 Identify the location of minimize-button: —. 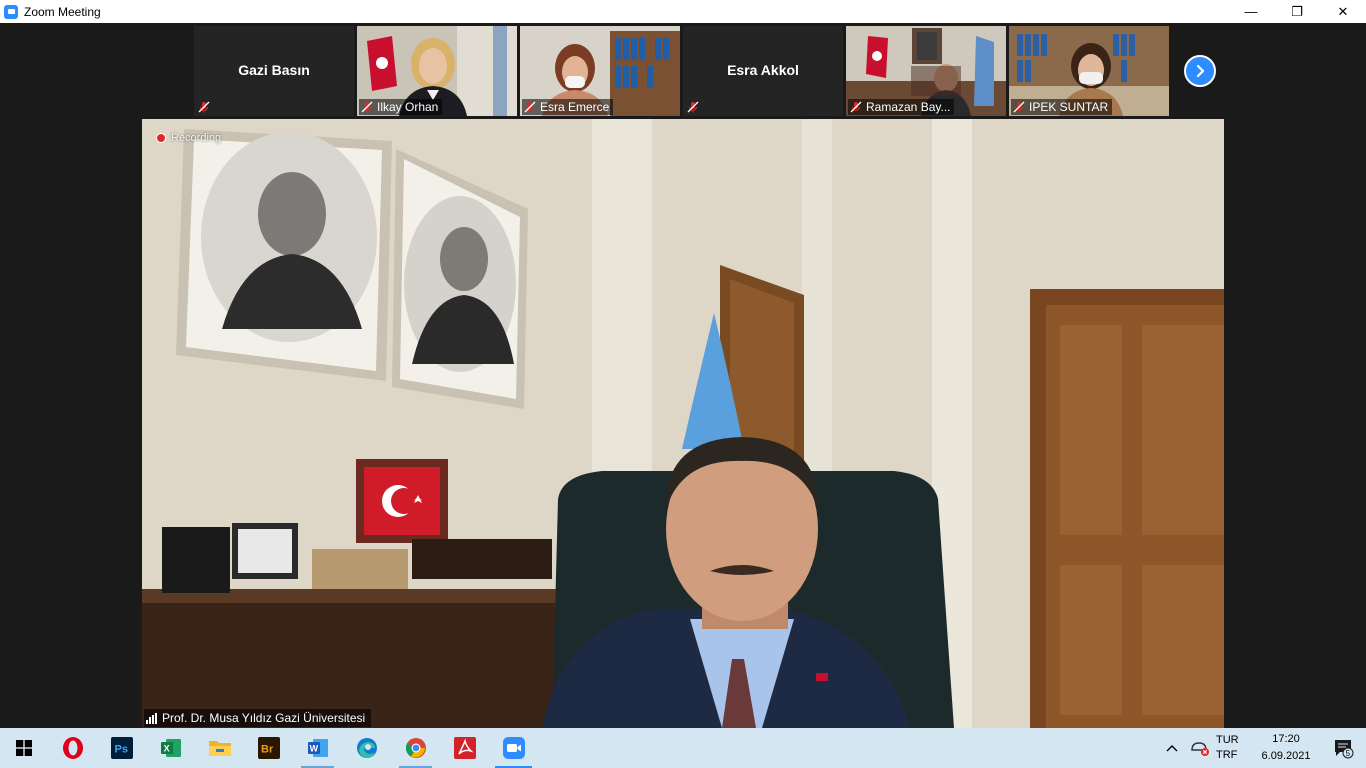
(1251, 11).